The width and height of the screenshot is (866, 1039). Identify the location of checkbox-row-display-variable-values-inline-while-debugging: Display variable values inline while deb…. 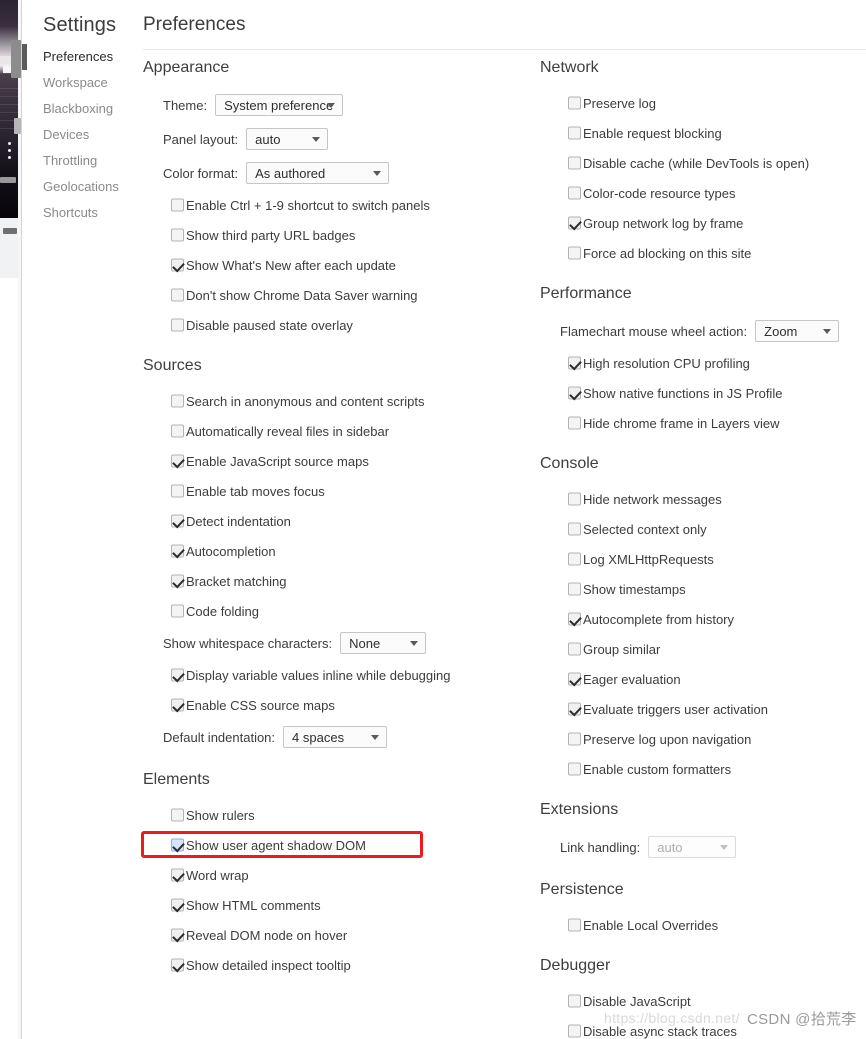
(338, 675).